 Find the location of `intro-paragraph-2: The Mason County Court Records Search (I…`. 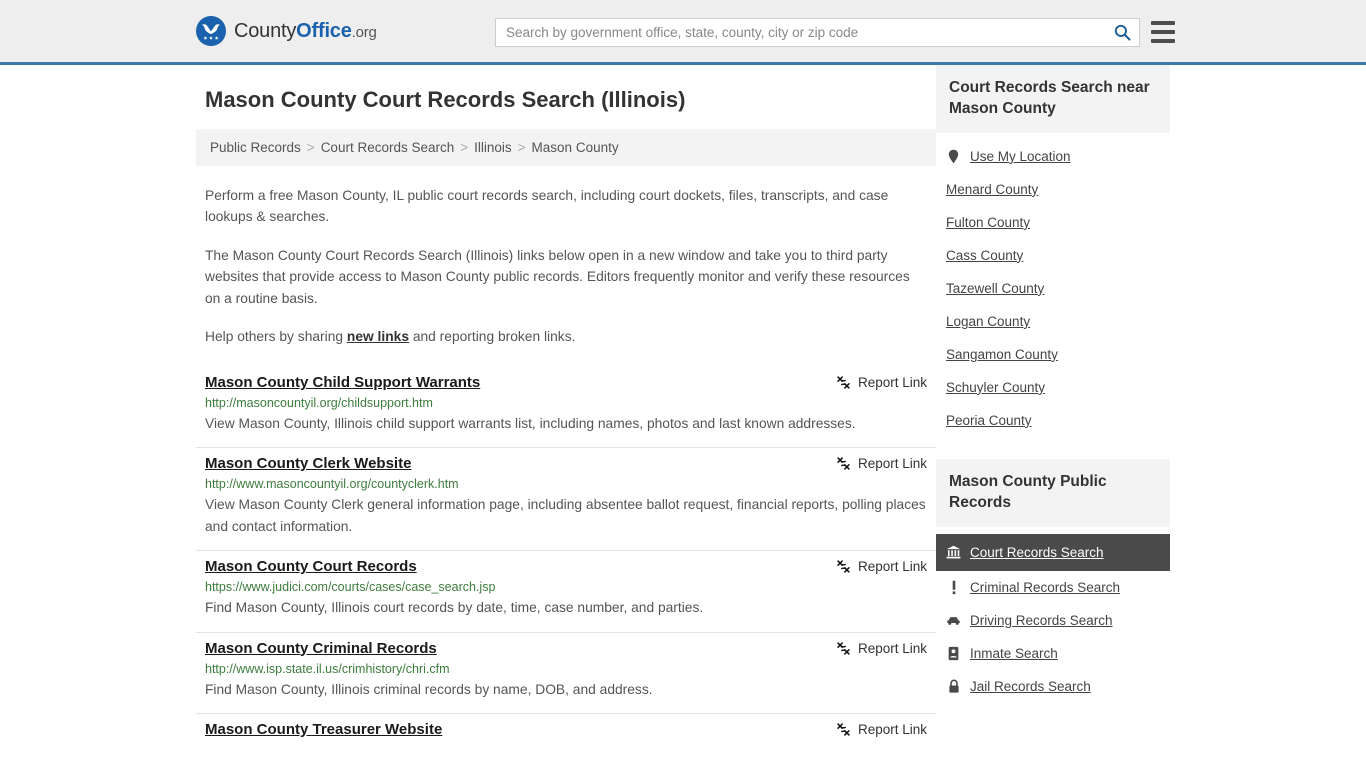

intro-paragraph-2: The Mason County Court Records Search (I… is located at coordinates (557, 276).